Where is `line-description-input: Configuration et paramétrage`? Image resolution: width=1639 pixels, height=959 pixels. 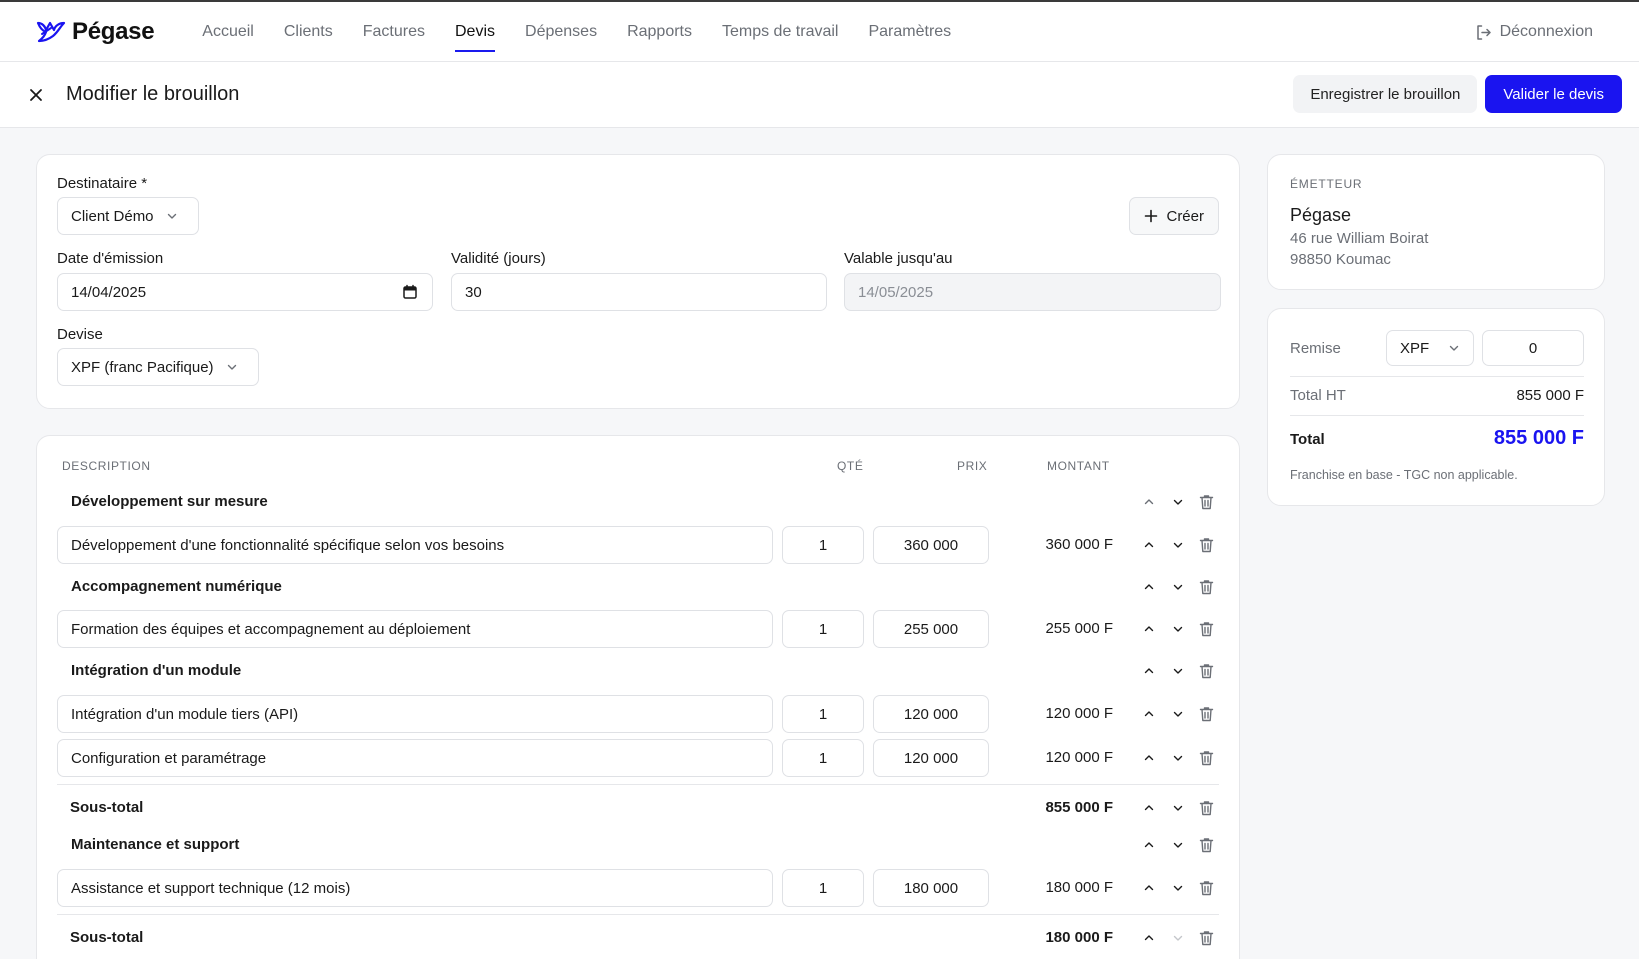
line-description-input: Configuration et paramétrage is located at coordinates (415, 758).